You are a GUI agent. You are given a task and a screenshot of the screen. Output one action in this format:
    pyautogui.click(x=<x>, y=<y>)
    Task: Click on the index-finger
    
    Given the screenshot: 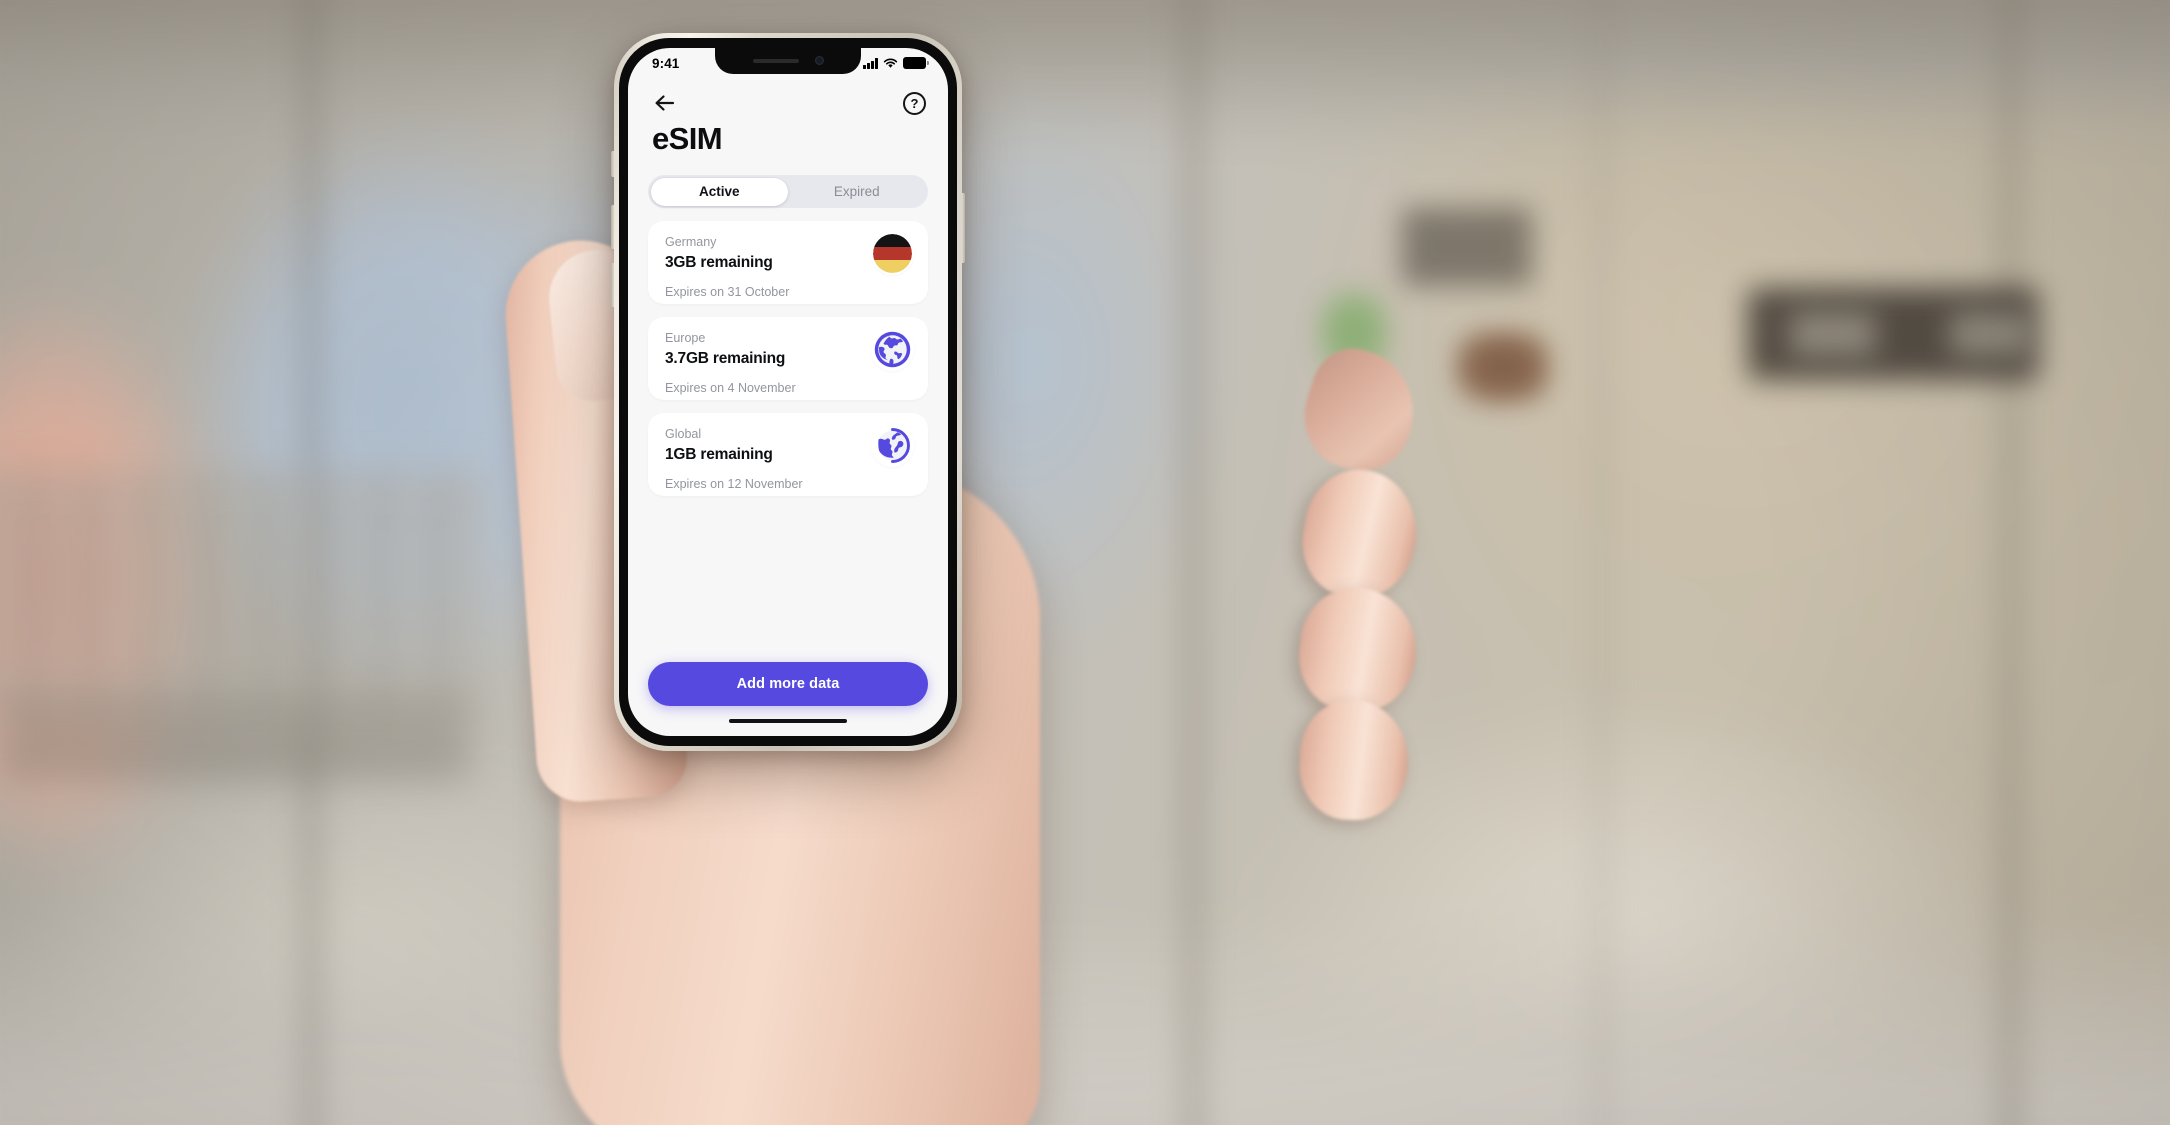 What is the action you would take?
    pyautogui.click(x=1360, y=411)
    